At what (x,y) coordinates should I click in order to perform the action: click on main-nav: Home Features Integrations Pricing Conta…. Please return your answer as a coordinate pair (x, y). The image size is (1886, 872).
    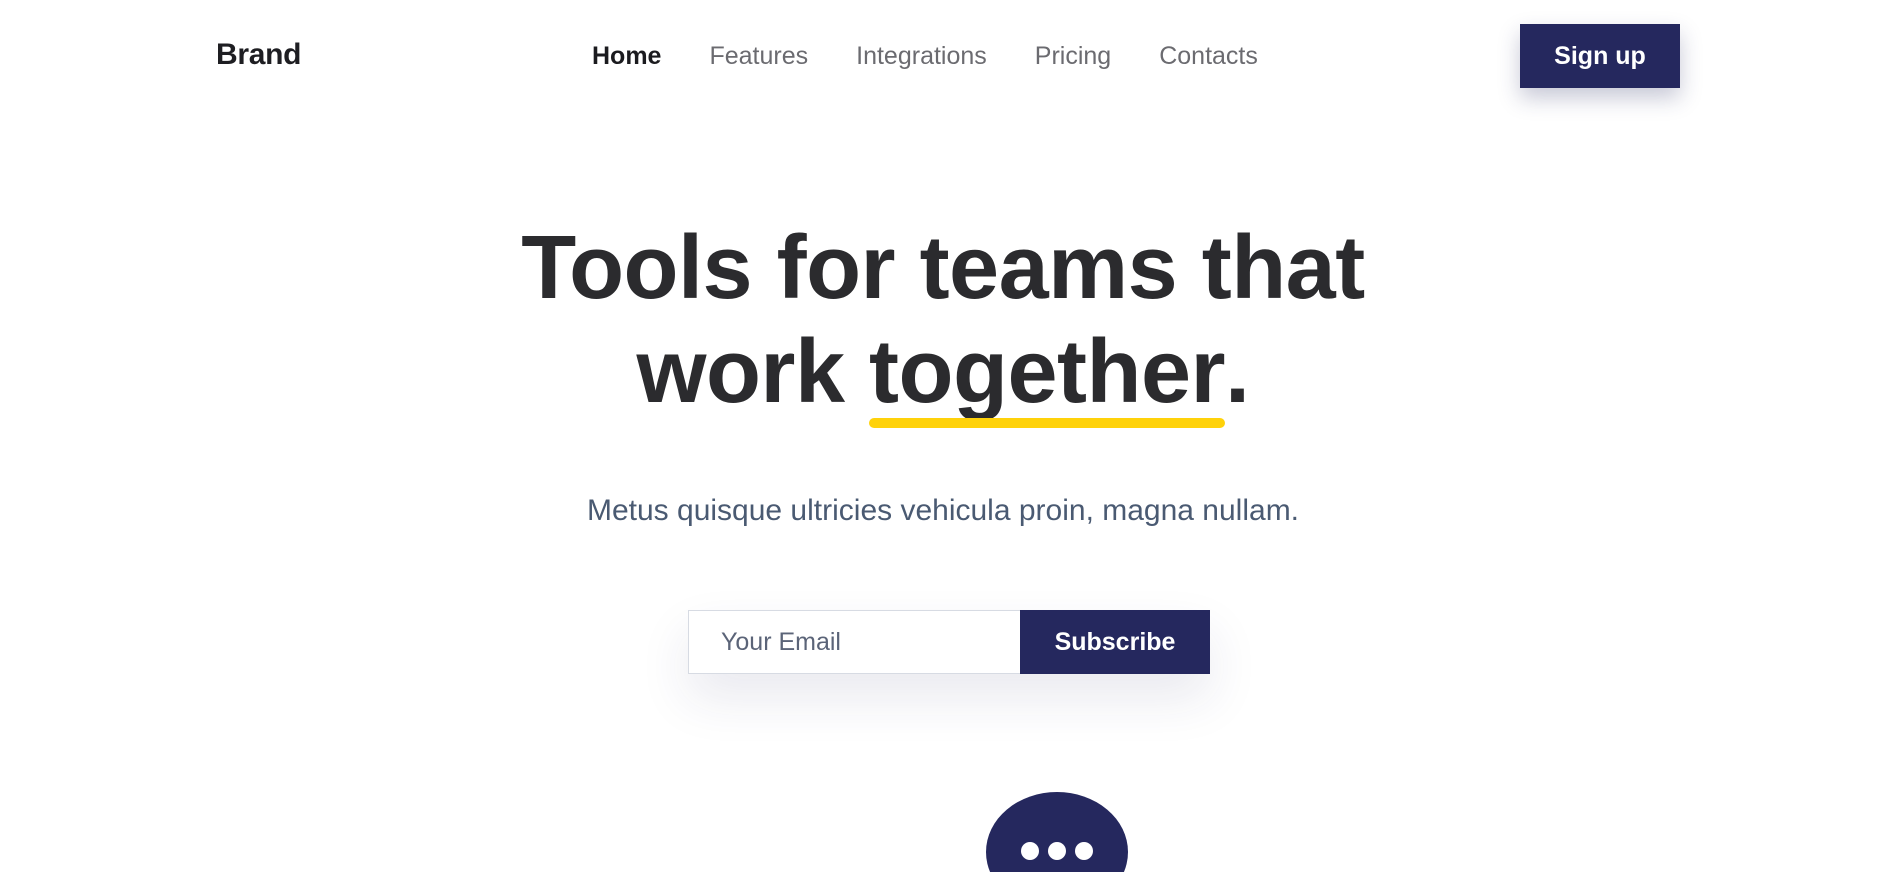
    Looking at the image, I should click on (949, 56).